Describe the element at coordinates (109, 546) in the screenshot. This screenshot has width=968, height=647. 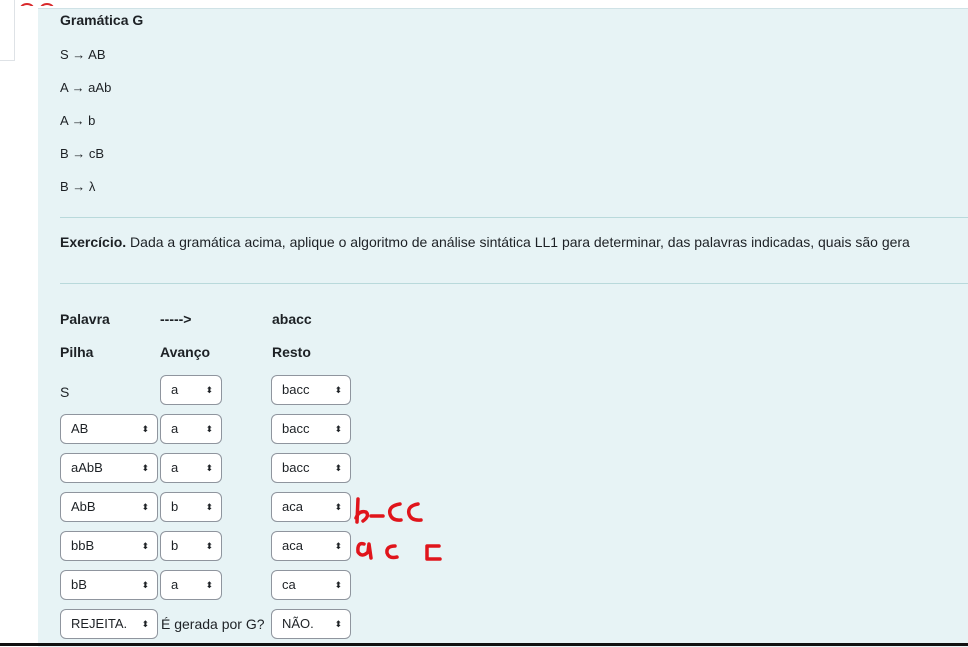
I see `pilha-select: bbB ⬍` at that location.